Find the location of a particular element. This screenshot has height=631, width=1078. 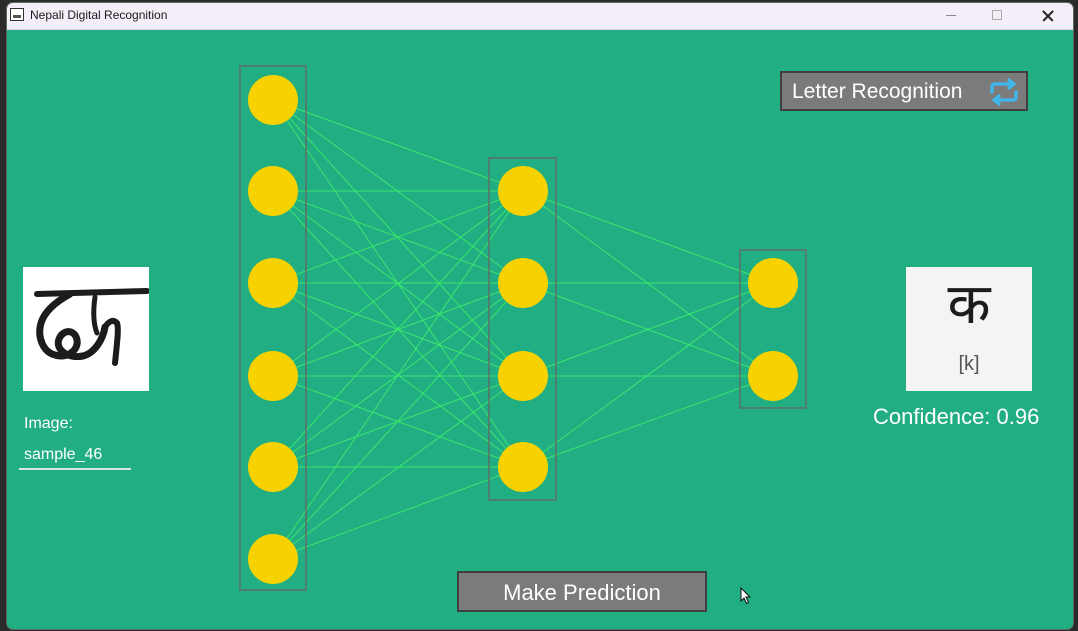

confidence-text: Confidence: 0.96 is located at coordinates (956, 416).